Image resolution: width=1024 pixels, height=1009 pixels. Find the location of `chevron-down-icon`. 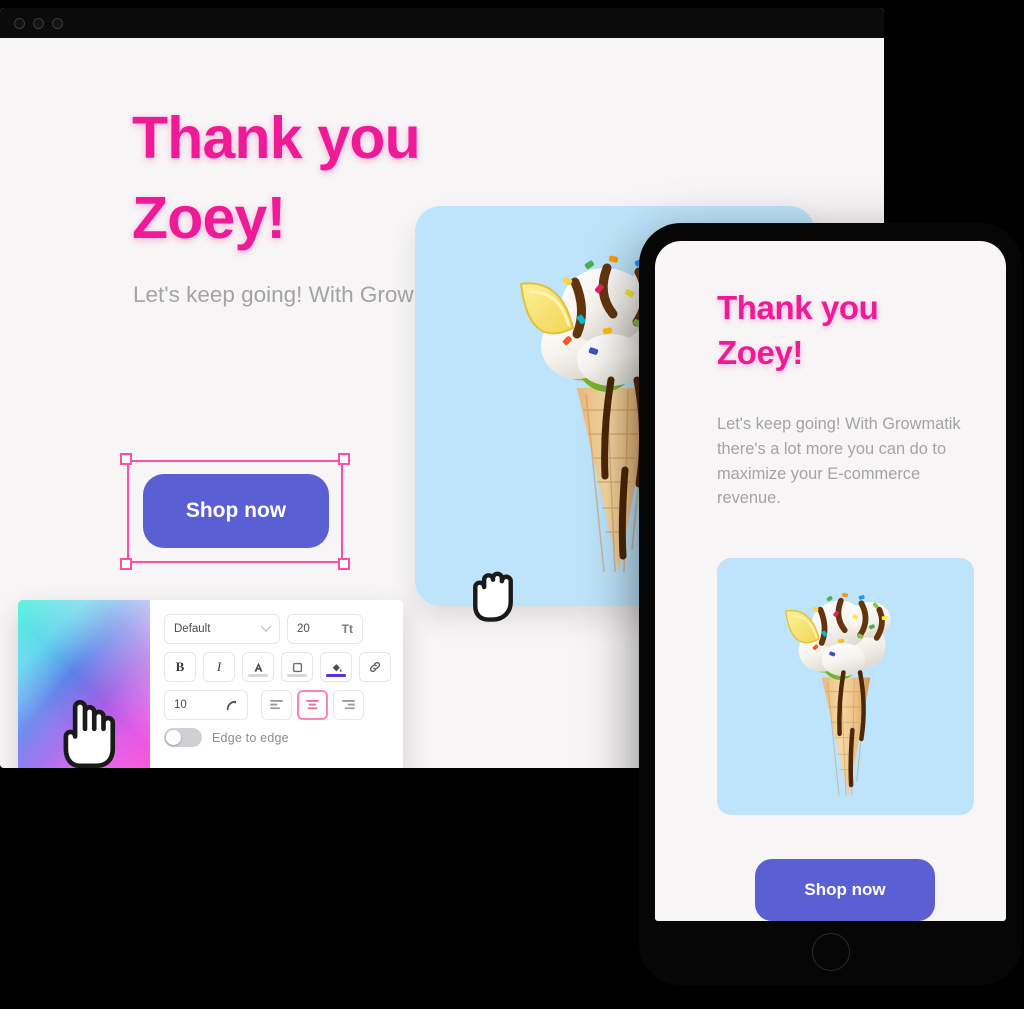

chevron-down-icon is located at coordinates (266, 626).